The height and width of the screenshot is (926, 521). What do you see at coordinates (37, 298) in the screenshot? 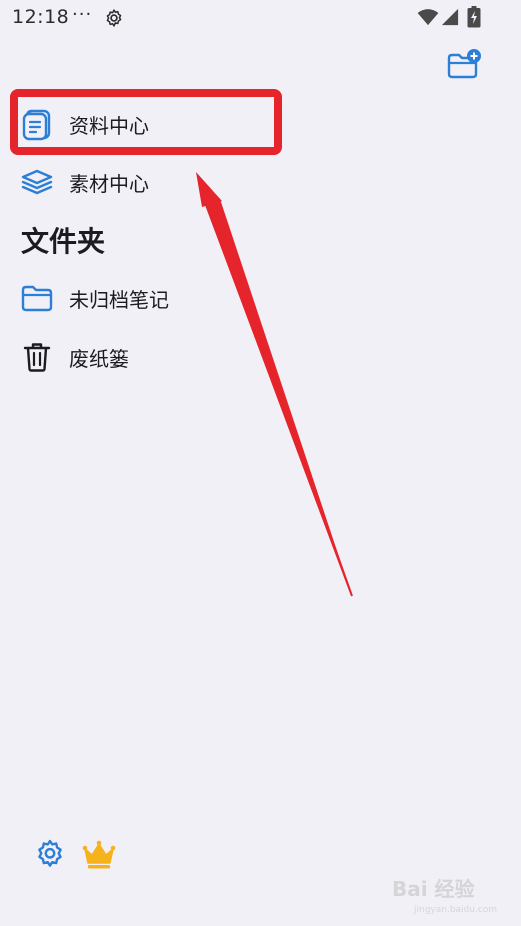
I see `folder-icon` at bounding box center [37, 298].